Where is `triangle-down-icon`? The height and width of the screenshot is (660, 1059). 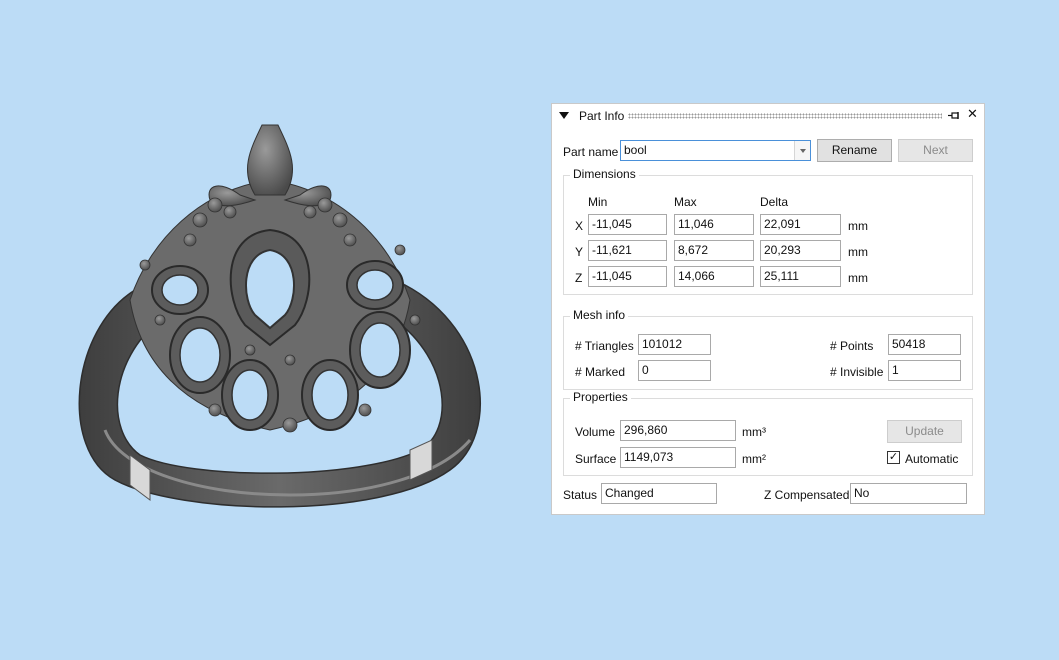 triangle-down-icon is located at coordinates (564, 115).